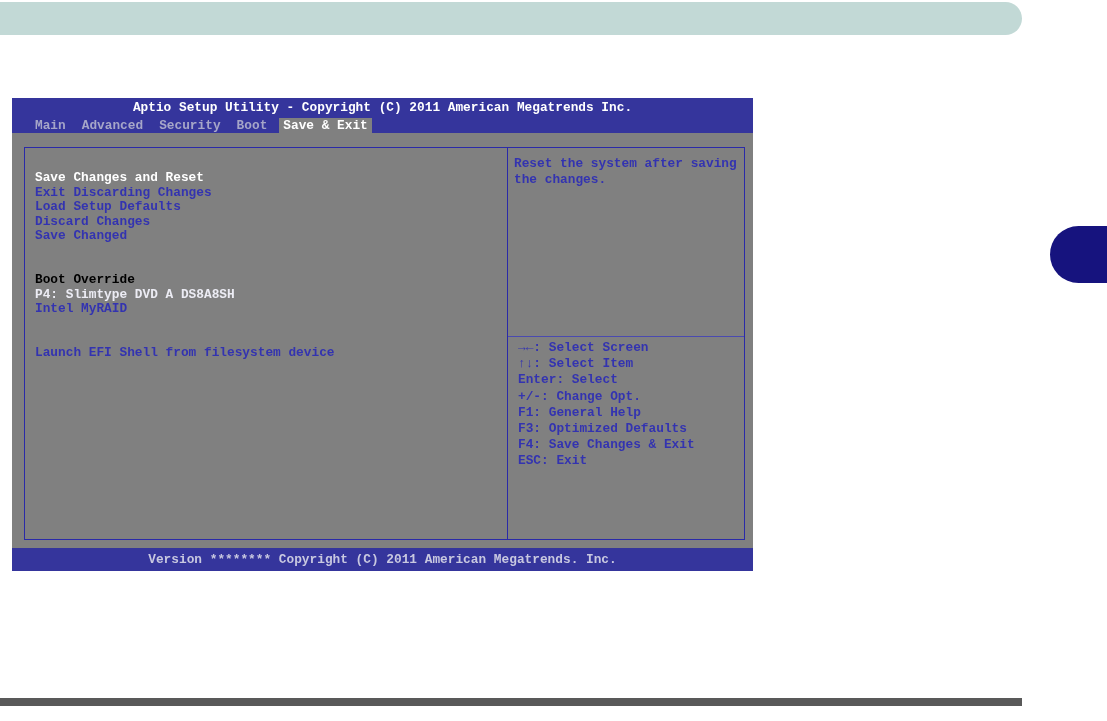 This screenshot has height=721, width=1107. I want to click on menu-tab: Boot, so click(252, 125).